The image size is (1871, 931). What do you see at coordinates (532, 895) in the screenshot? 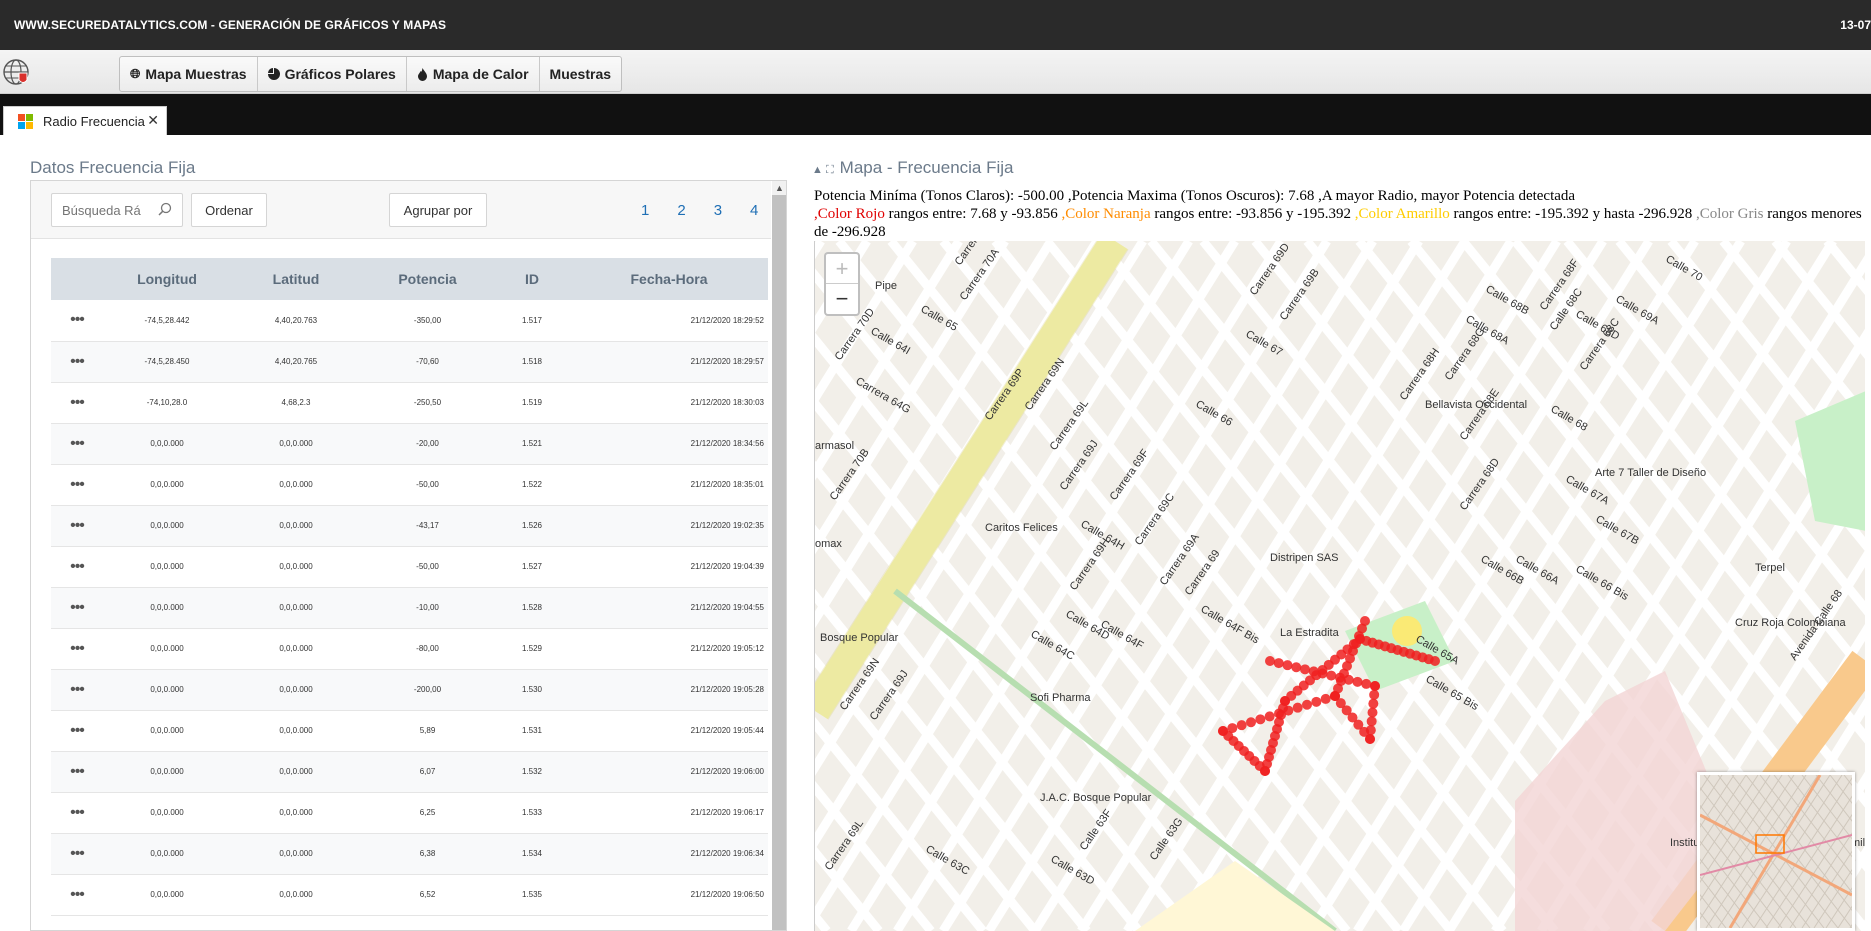
I see `cell-id: 1.535` at bounding box center [532, 895].